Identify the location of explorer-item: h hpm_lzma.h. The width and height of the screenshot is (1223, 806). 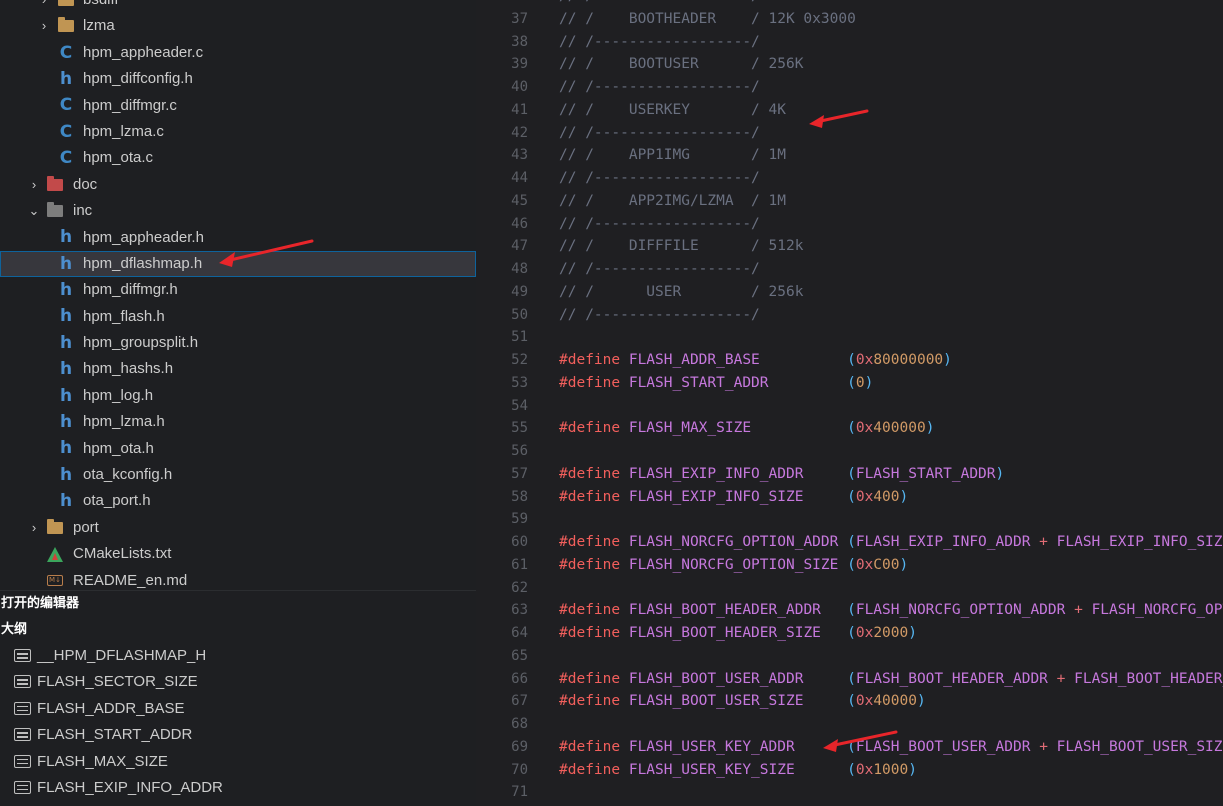
(238, 422).